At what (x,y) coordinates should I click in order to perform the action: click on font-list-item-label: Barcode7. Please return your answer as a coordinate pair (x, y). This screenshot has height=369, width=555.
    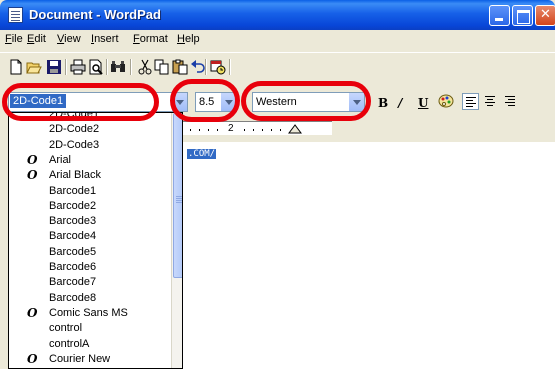
    Looking at the image, I should click on (73, 282).